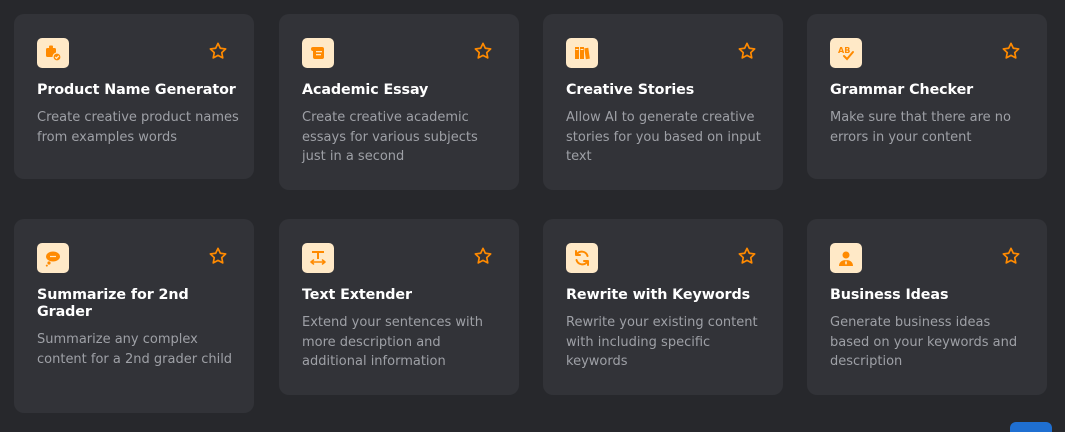  Describe the element at coordinates (902, 90) in the screenshot. I see `tool-title: Grammar Checker` at that location.